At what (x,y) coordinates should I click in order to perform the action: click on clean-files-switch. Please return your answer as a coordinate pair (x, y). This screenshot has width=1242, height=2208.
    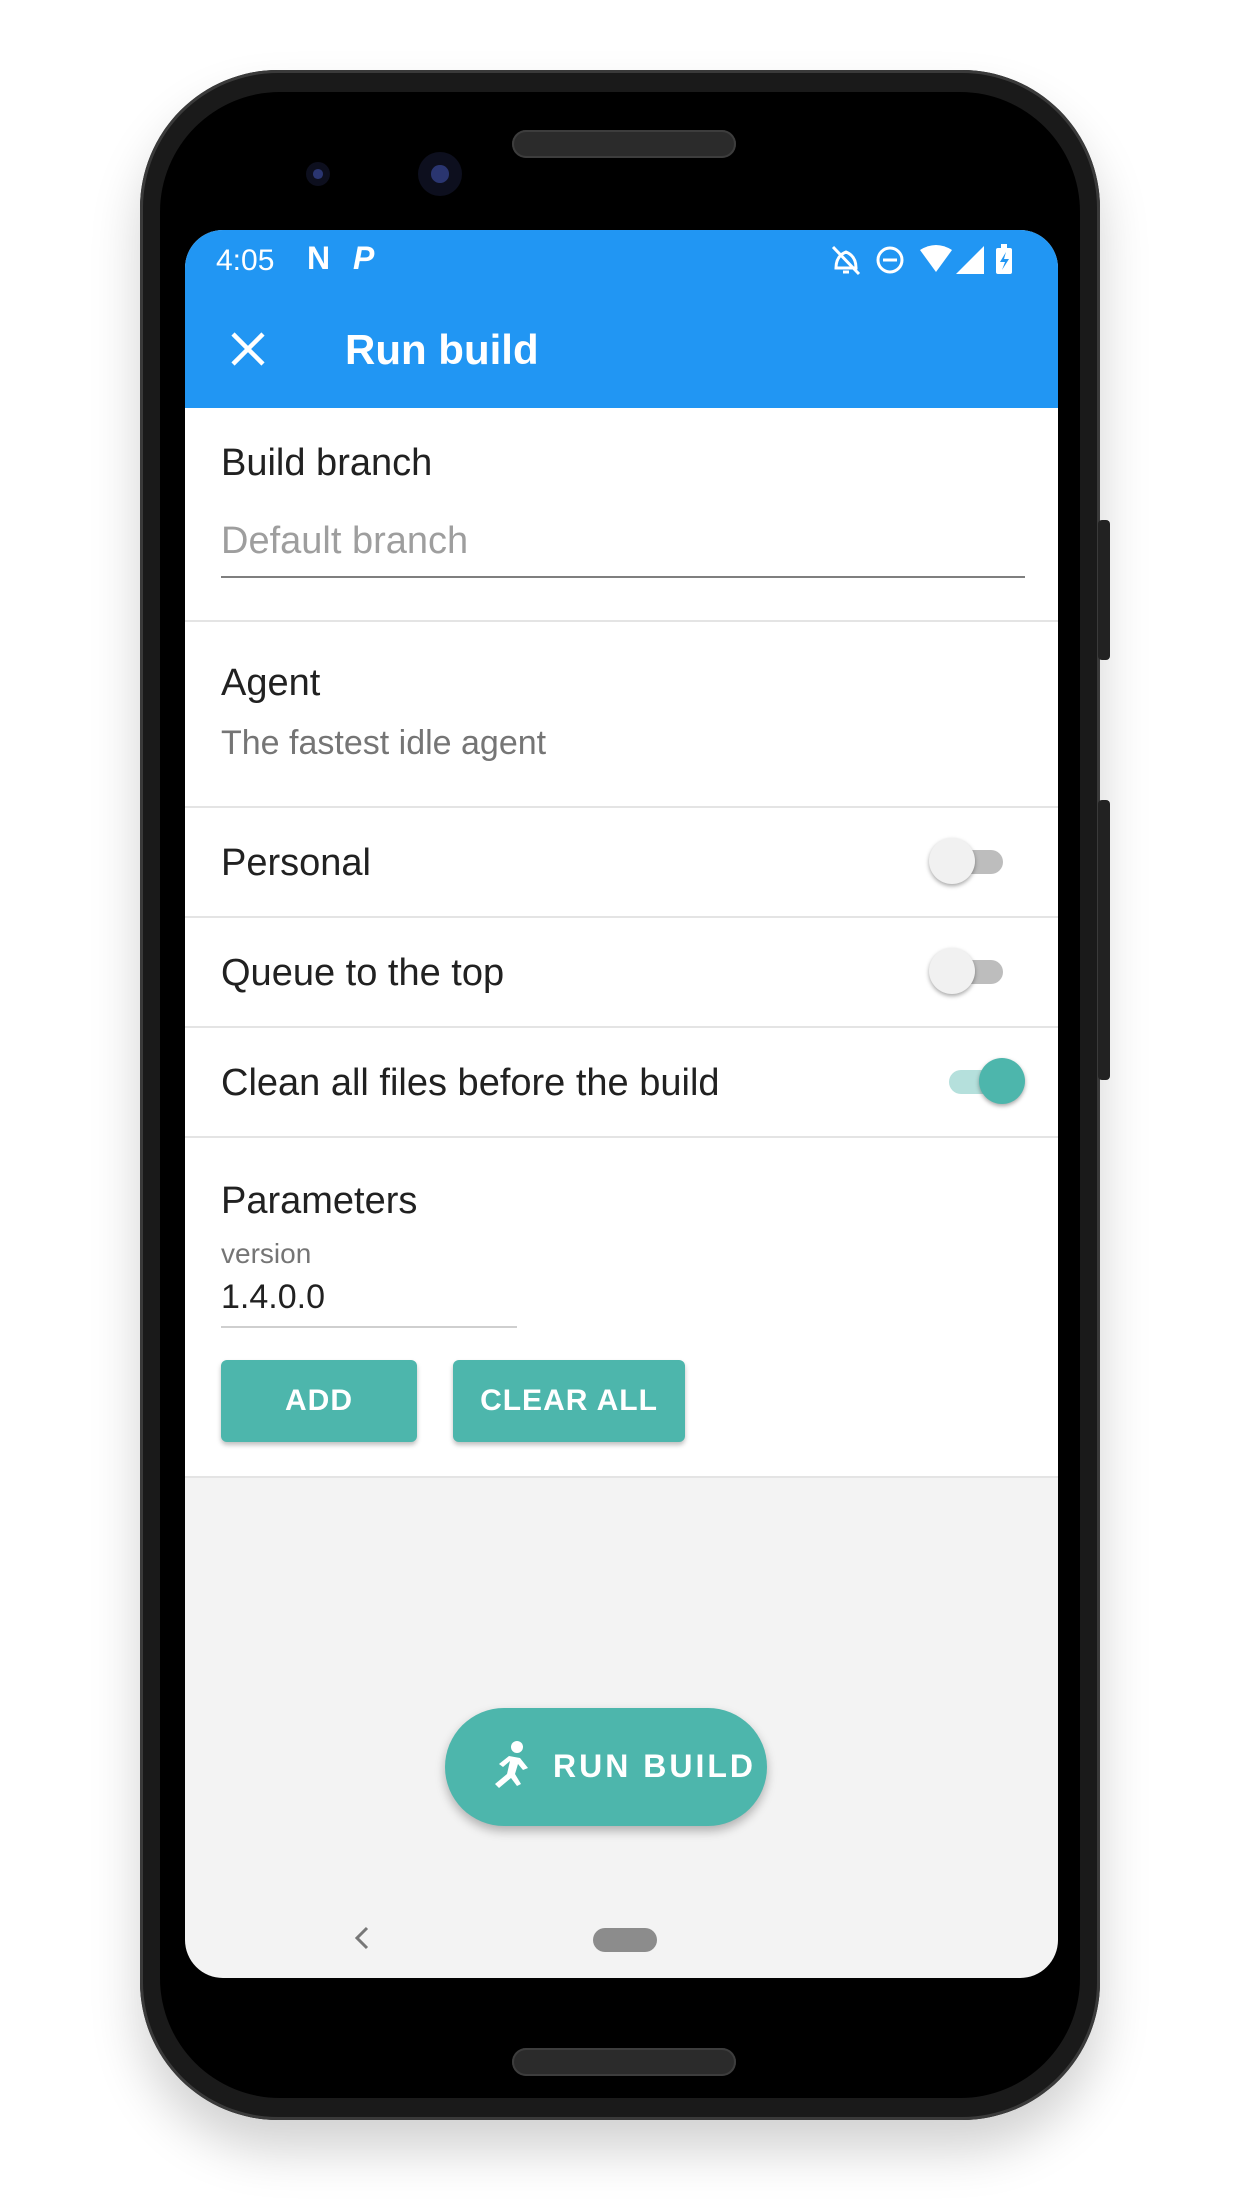
    Looking at the image, I should click on (984, 1081).